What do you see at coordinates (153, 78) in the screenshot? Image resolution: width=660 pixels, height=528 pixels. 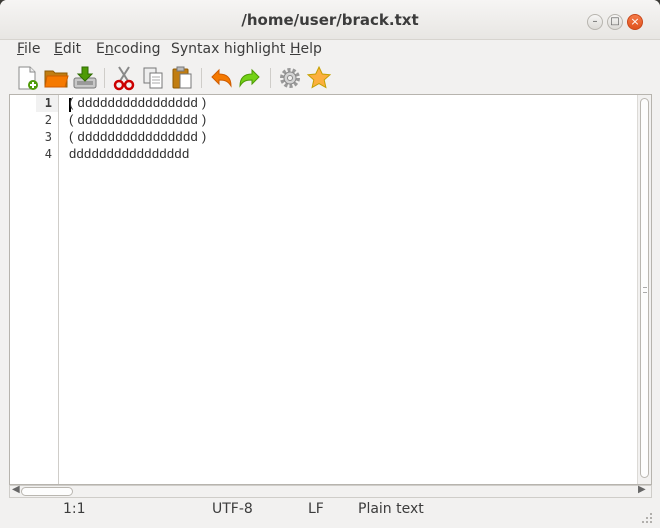 I see `copy-icon` at bounding box center [153, 78].